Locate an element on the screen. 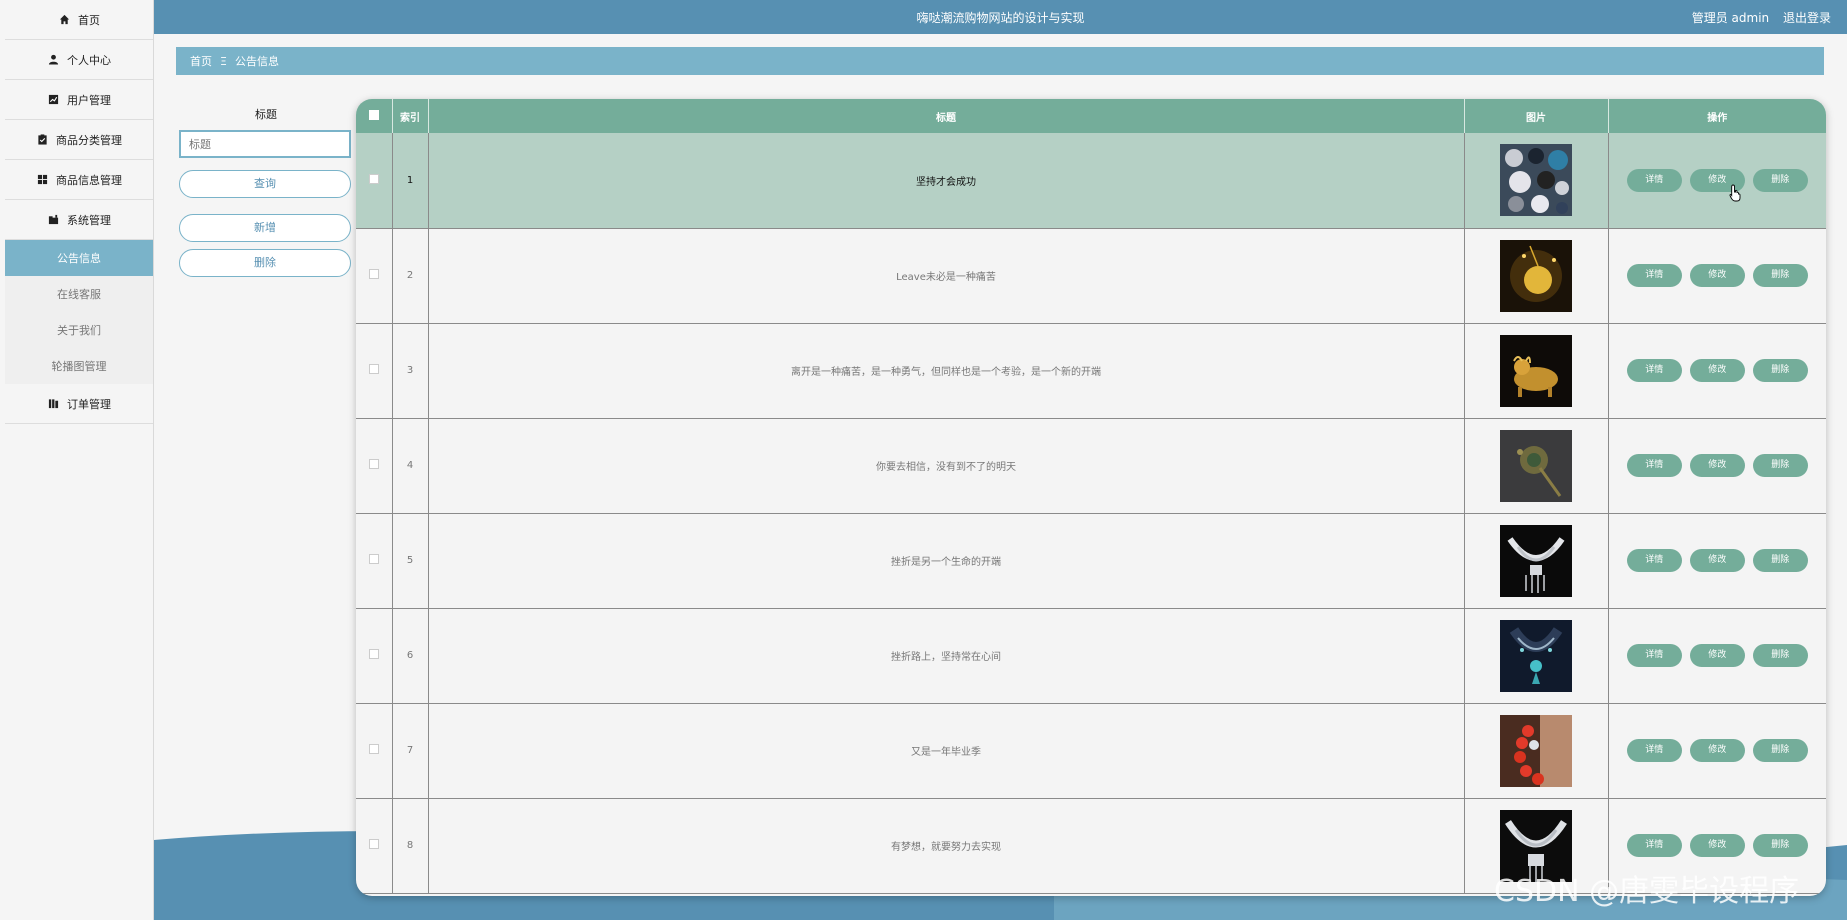 The image size is (1847, 920). table-row: 3 离开是一种痛苦，是一种勇气，但同样也是一个考验，是一个新的开端 详情 修改 删除 is located at coordinates (1091, 370).